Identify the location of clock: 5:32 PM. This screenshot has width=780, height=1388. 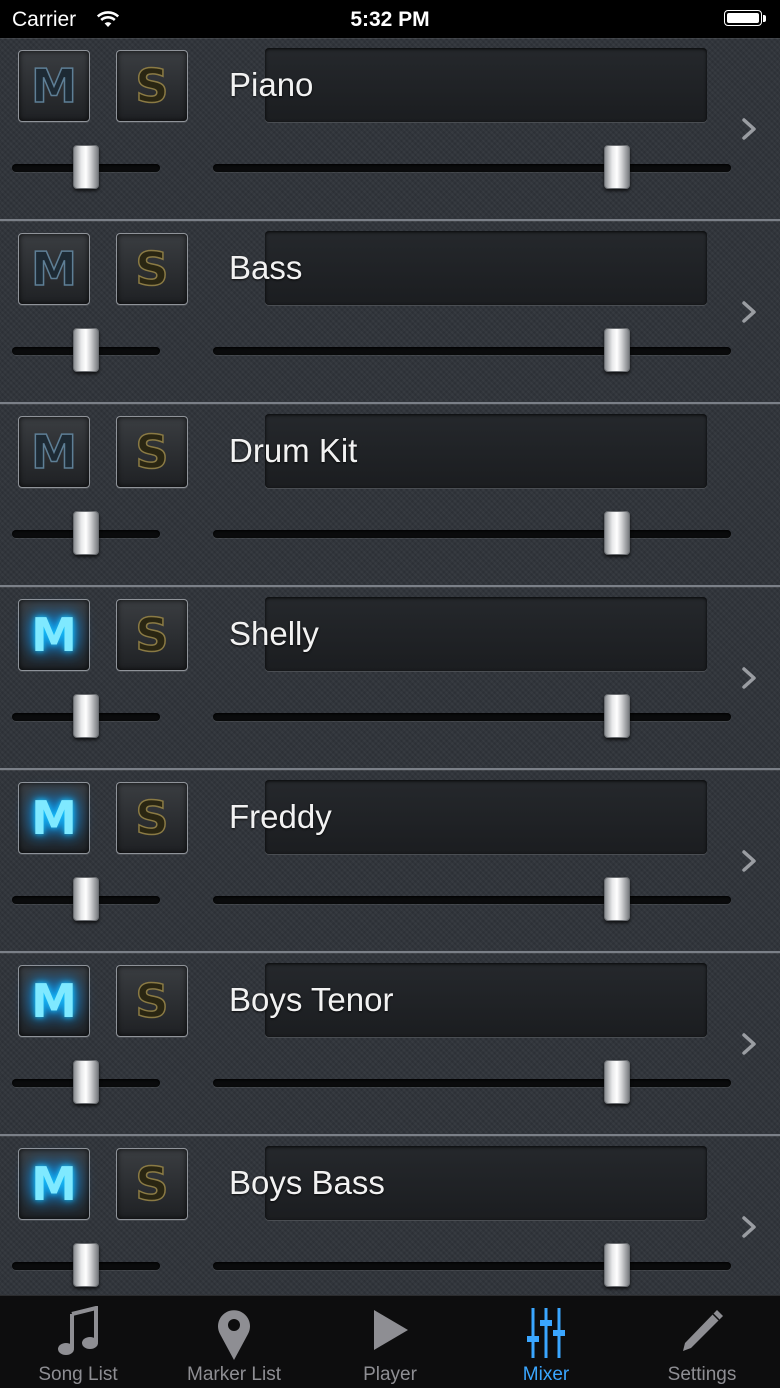
(390, 19).